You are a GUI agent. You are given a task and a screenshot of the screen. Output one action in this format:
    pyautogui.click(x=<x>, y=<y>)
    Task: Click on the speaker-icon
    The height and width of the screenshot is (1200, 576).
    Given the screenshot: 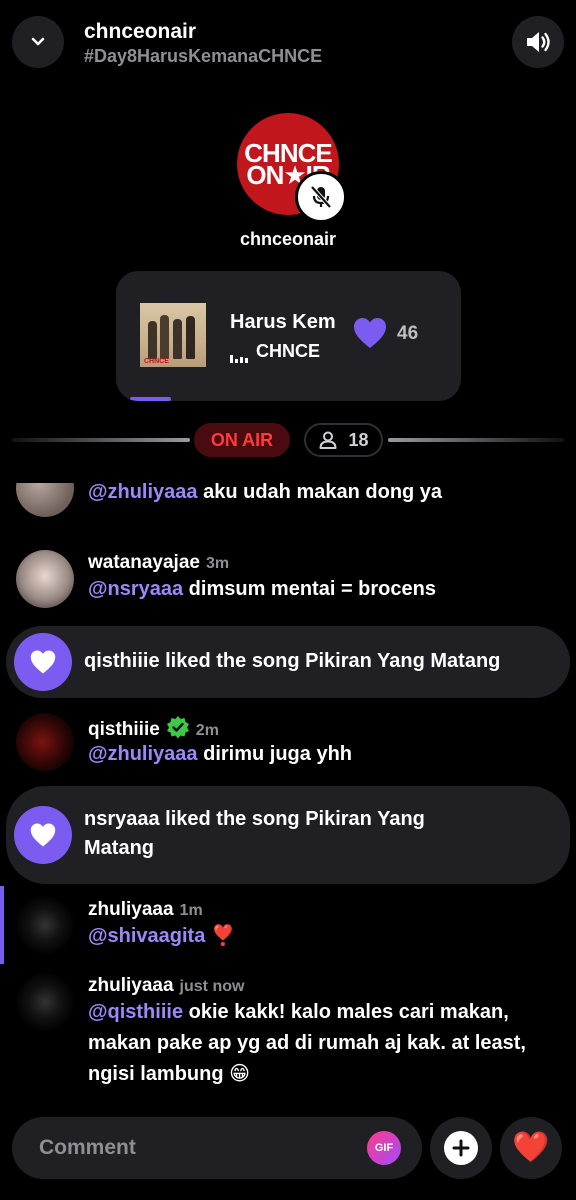 What is the action you would take?
    pyautogui.click(x=538, y=42)
    